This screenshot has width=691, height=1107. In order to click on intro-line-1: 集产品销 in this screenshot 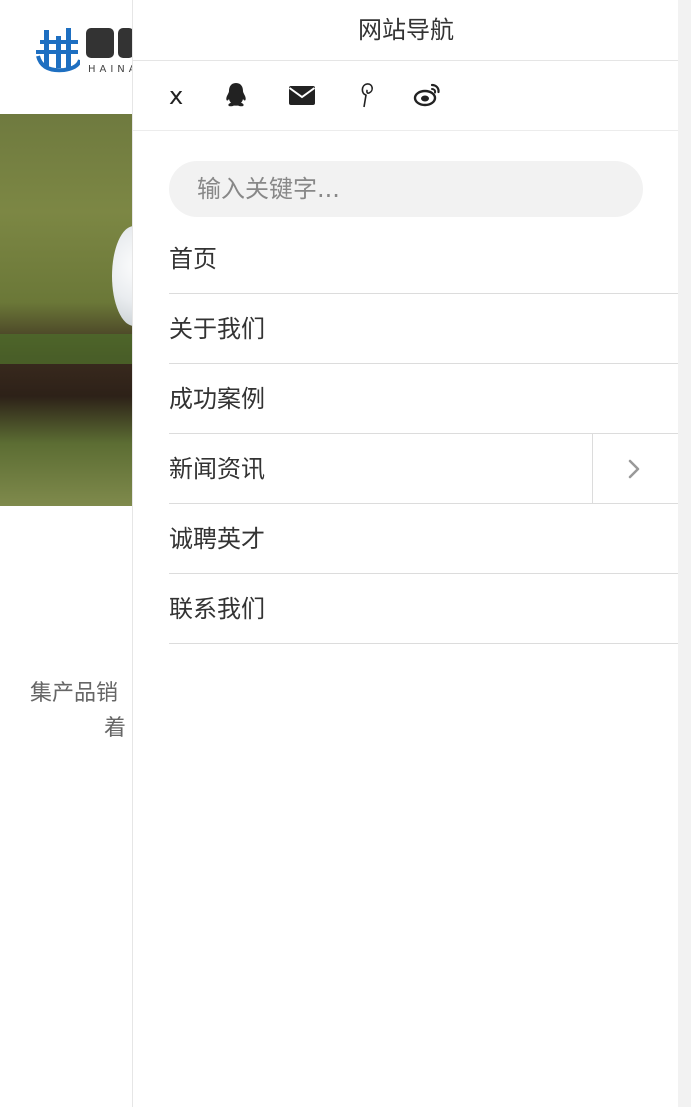, I will do `click(74, 693)`.